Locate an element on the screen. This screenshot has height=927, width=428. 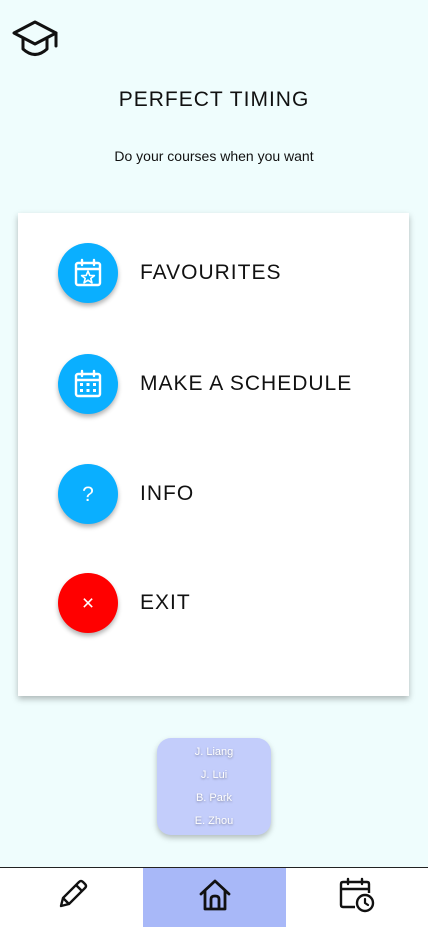
graduation-cap-icon is located at coordinates (35, 40).